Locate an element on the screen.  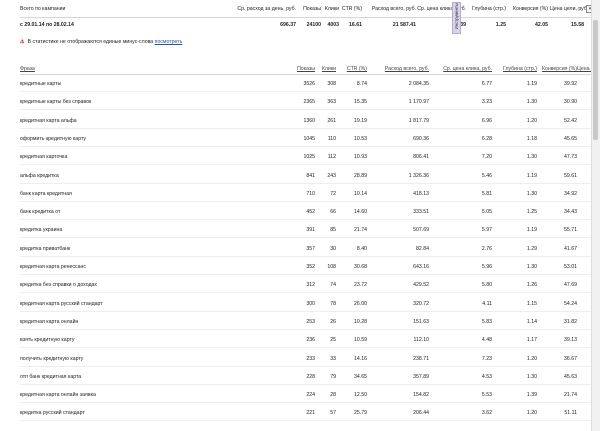
row-phrase: кредитная карта онлайн заявка is located at coordinates (145, 395).